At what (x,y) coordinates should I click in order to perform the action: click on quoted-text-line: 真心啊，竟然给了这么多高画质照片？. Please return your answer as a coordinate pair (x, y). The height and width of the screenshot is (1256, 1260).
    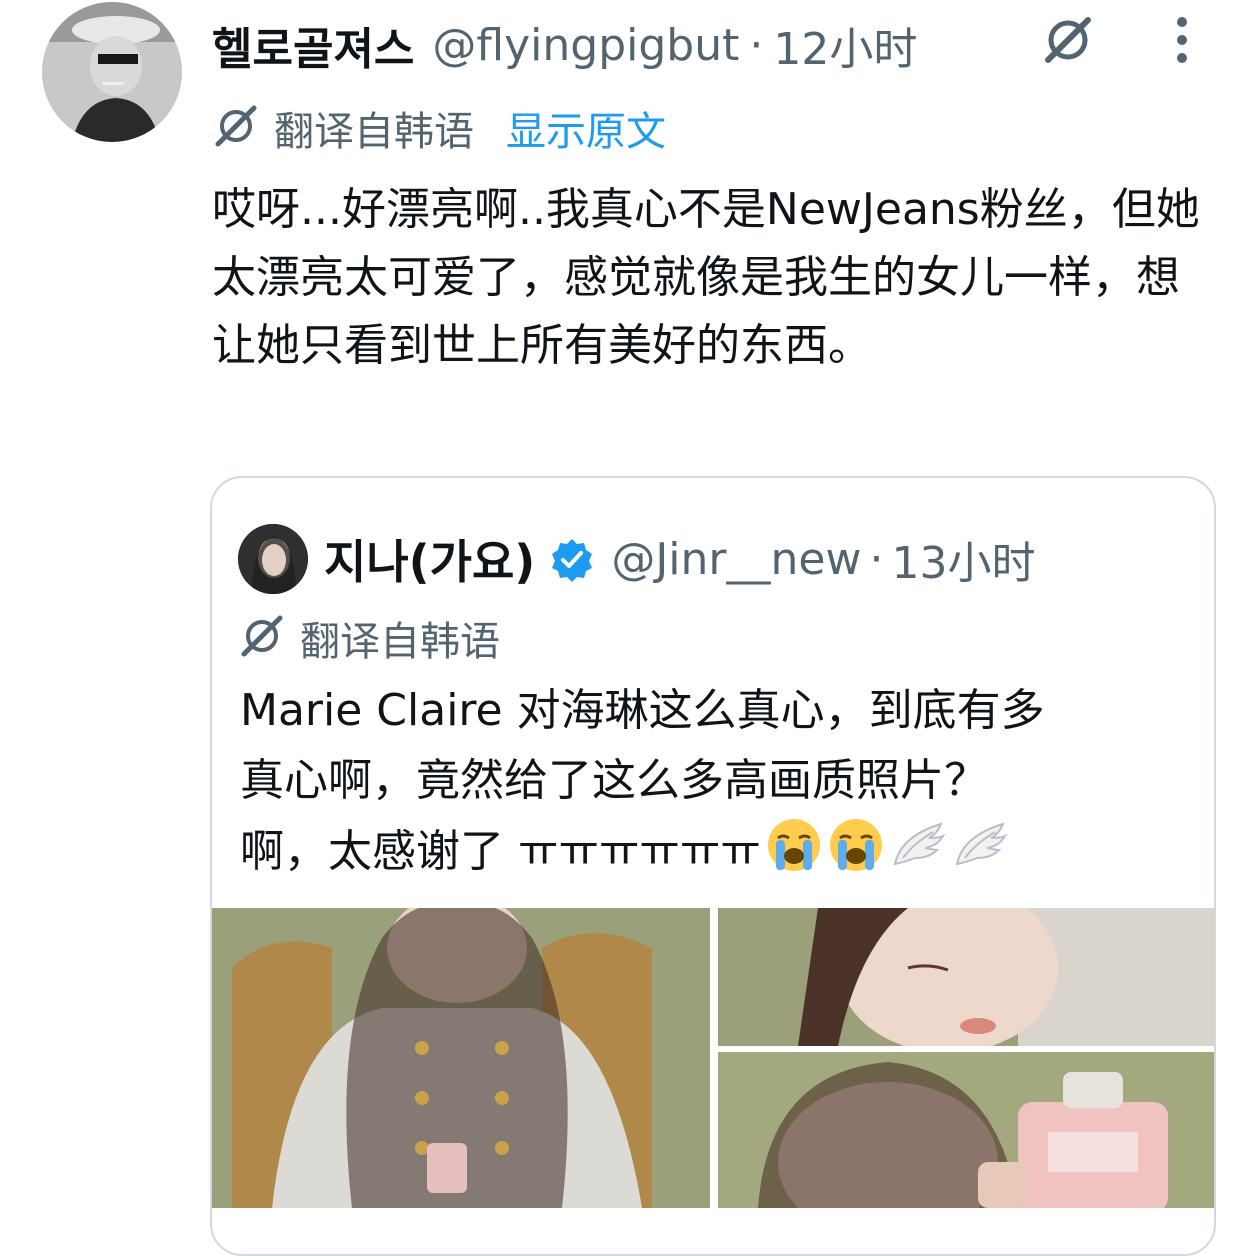
    Looking at the image, I should click on (614, 780).